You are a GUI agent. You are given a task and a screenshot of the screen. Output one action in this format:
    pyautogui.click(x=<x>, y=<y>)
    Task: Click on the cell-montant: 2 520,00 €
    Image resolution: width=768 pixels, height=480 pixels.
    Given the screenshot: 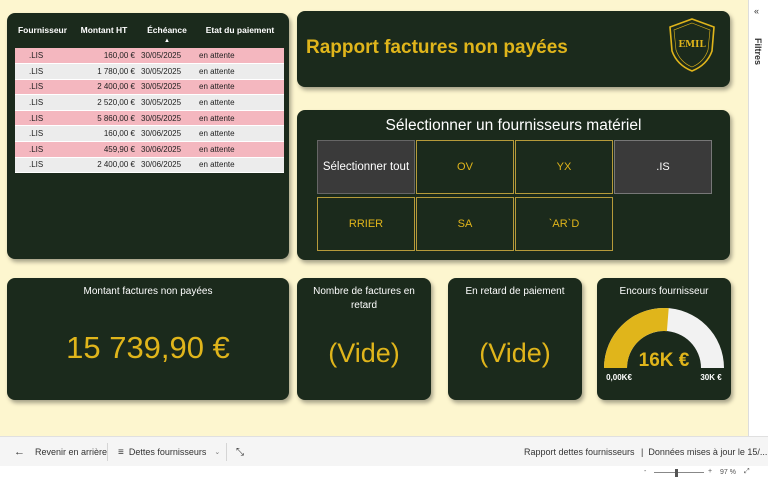 What is the action you would take?
    pyautogui.click(x=104, y=102)
    